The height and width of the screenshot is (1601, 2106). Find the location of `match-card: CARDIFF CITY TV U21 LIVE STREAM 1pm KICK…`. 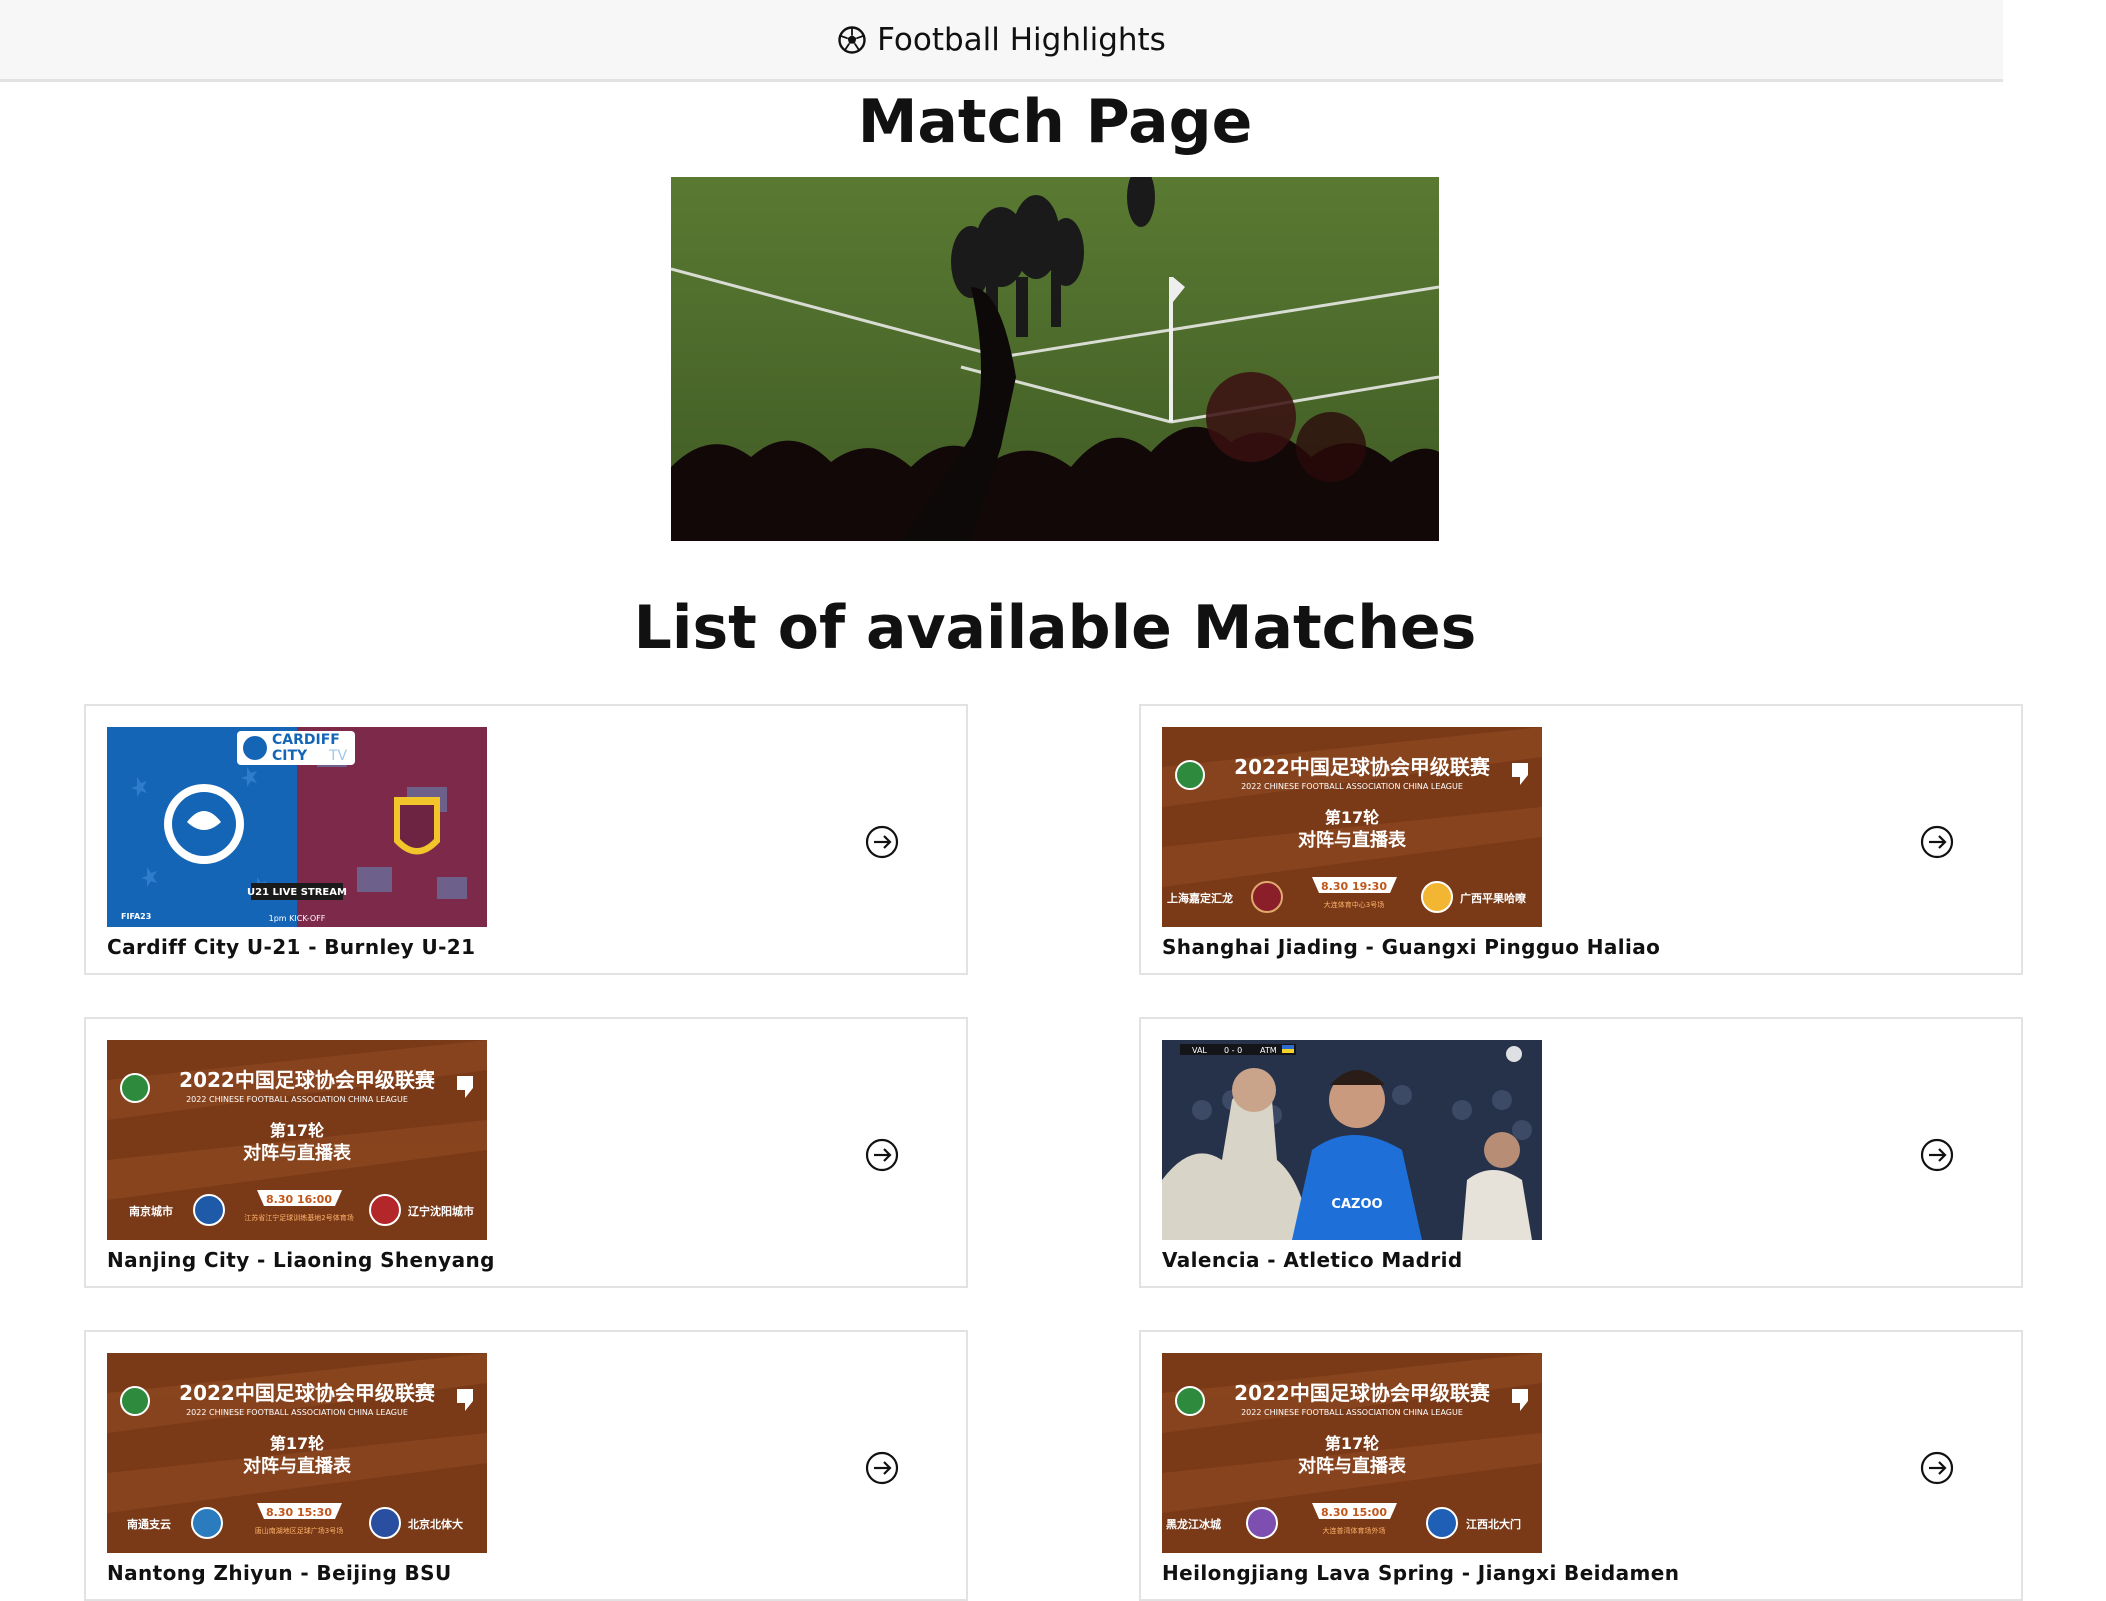

match-card: CARDIFF CITY TV U21 LIVE STREAM 1pm KICK… is located at coordinates (526, 839).